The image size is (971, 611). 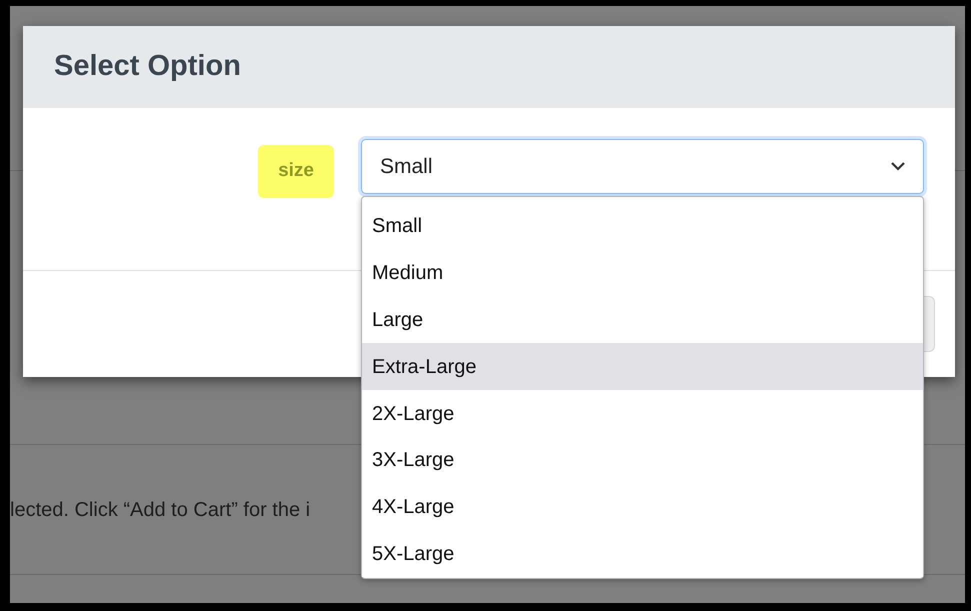 What do you see at coordinates (296, 171) in the screenshot?
I see `field-label: size` at bounding box center [296, 171].